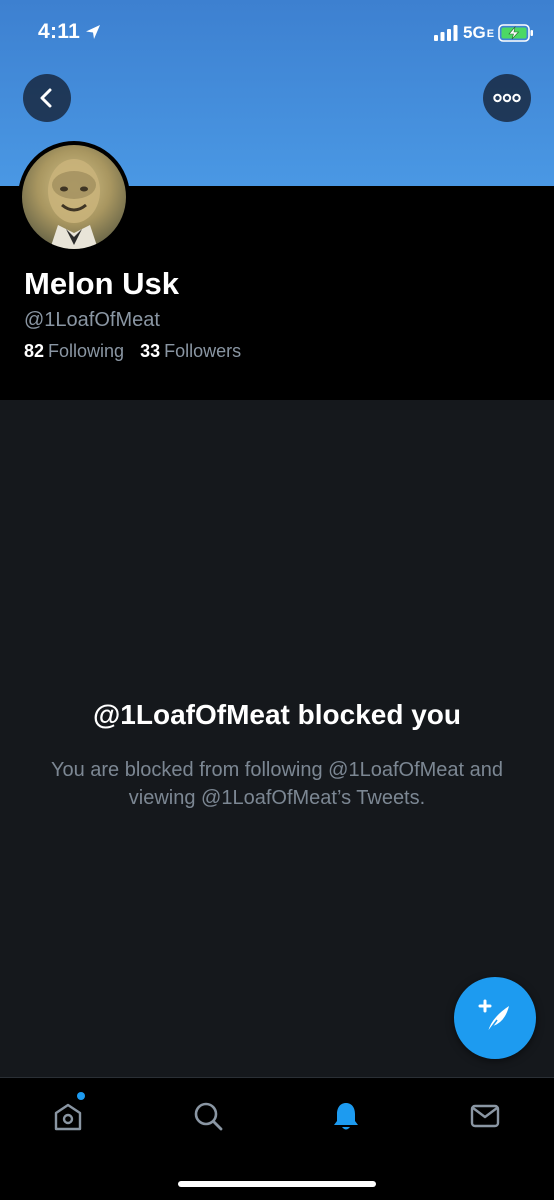 The width and height of the screenshot is (554, 1200). I want to click on back-button, so click(47, 98).